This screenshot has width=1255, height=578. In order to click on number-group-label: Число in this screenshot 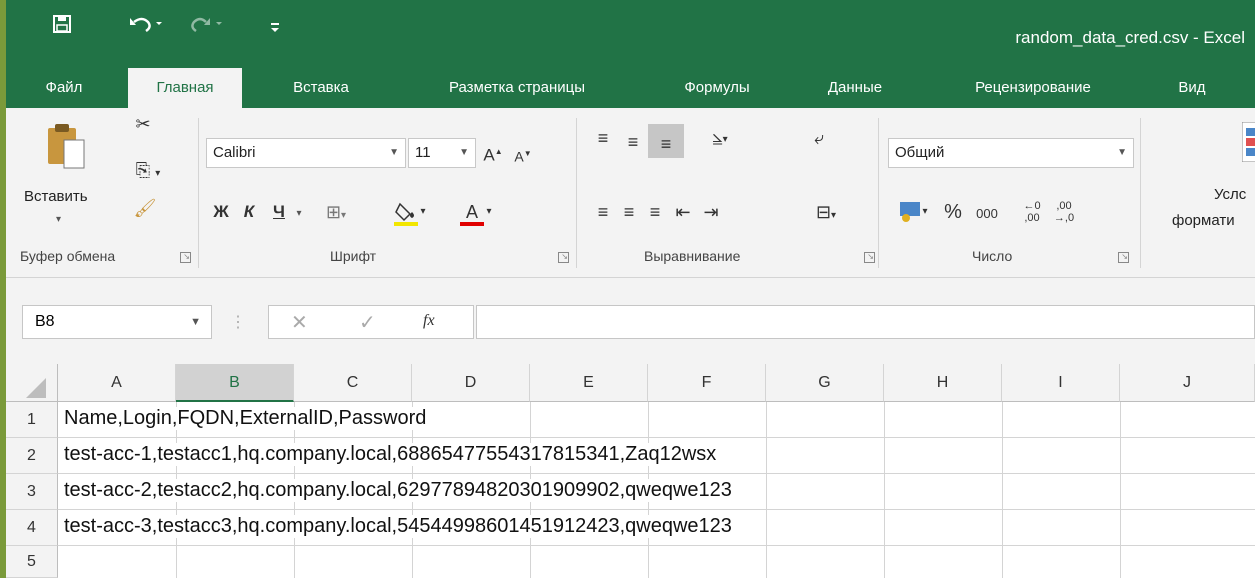, I will do `click(992, 256)`.